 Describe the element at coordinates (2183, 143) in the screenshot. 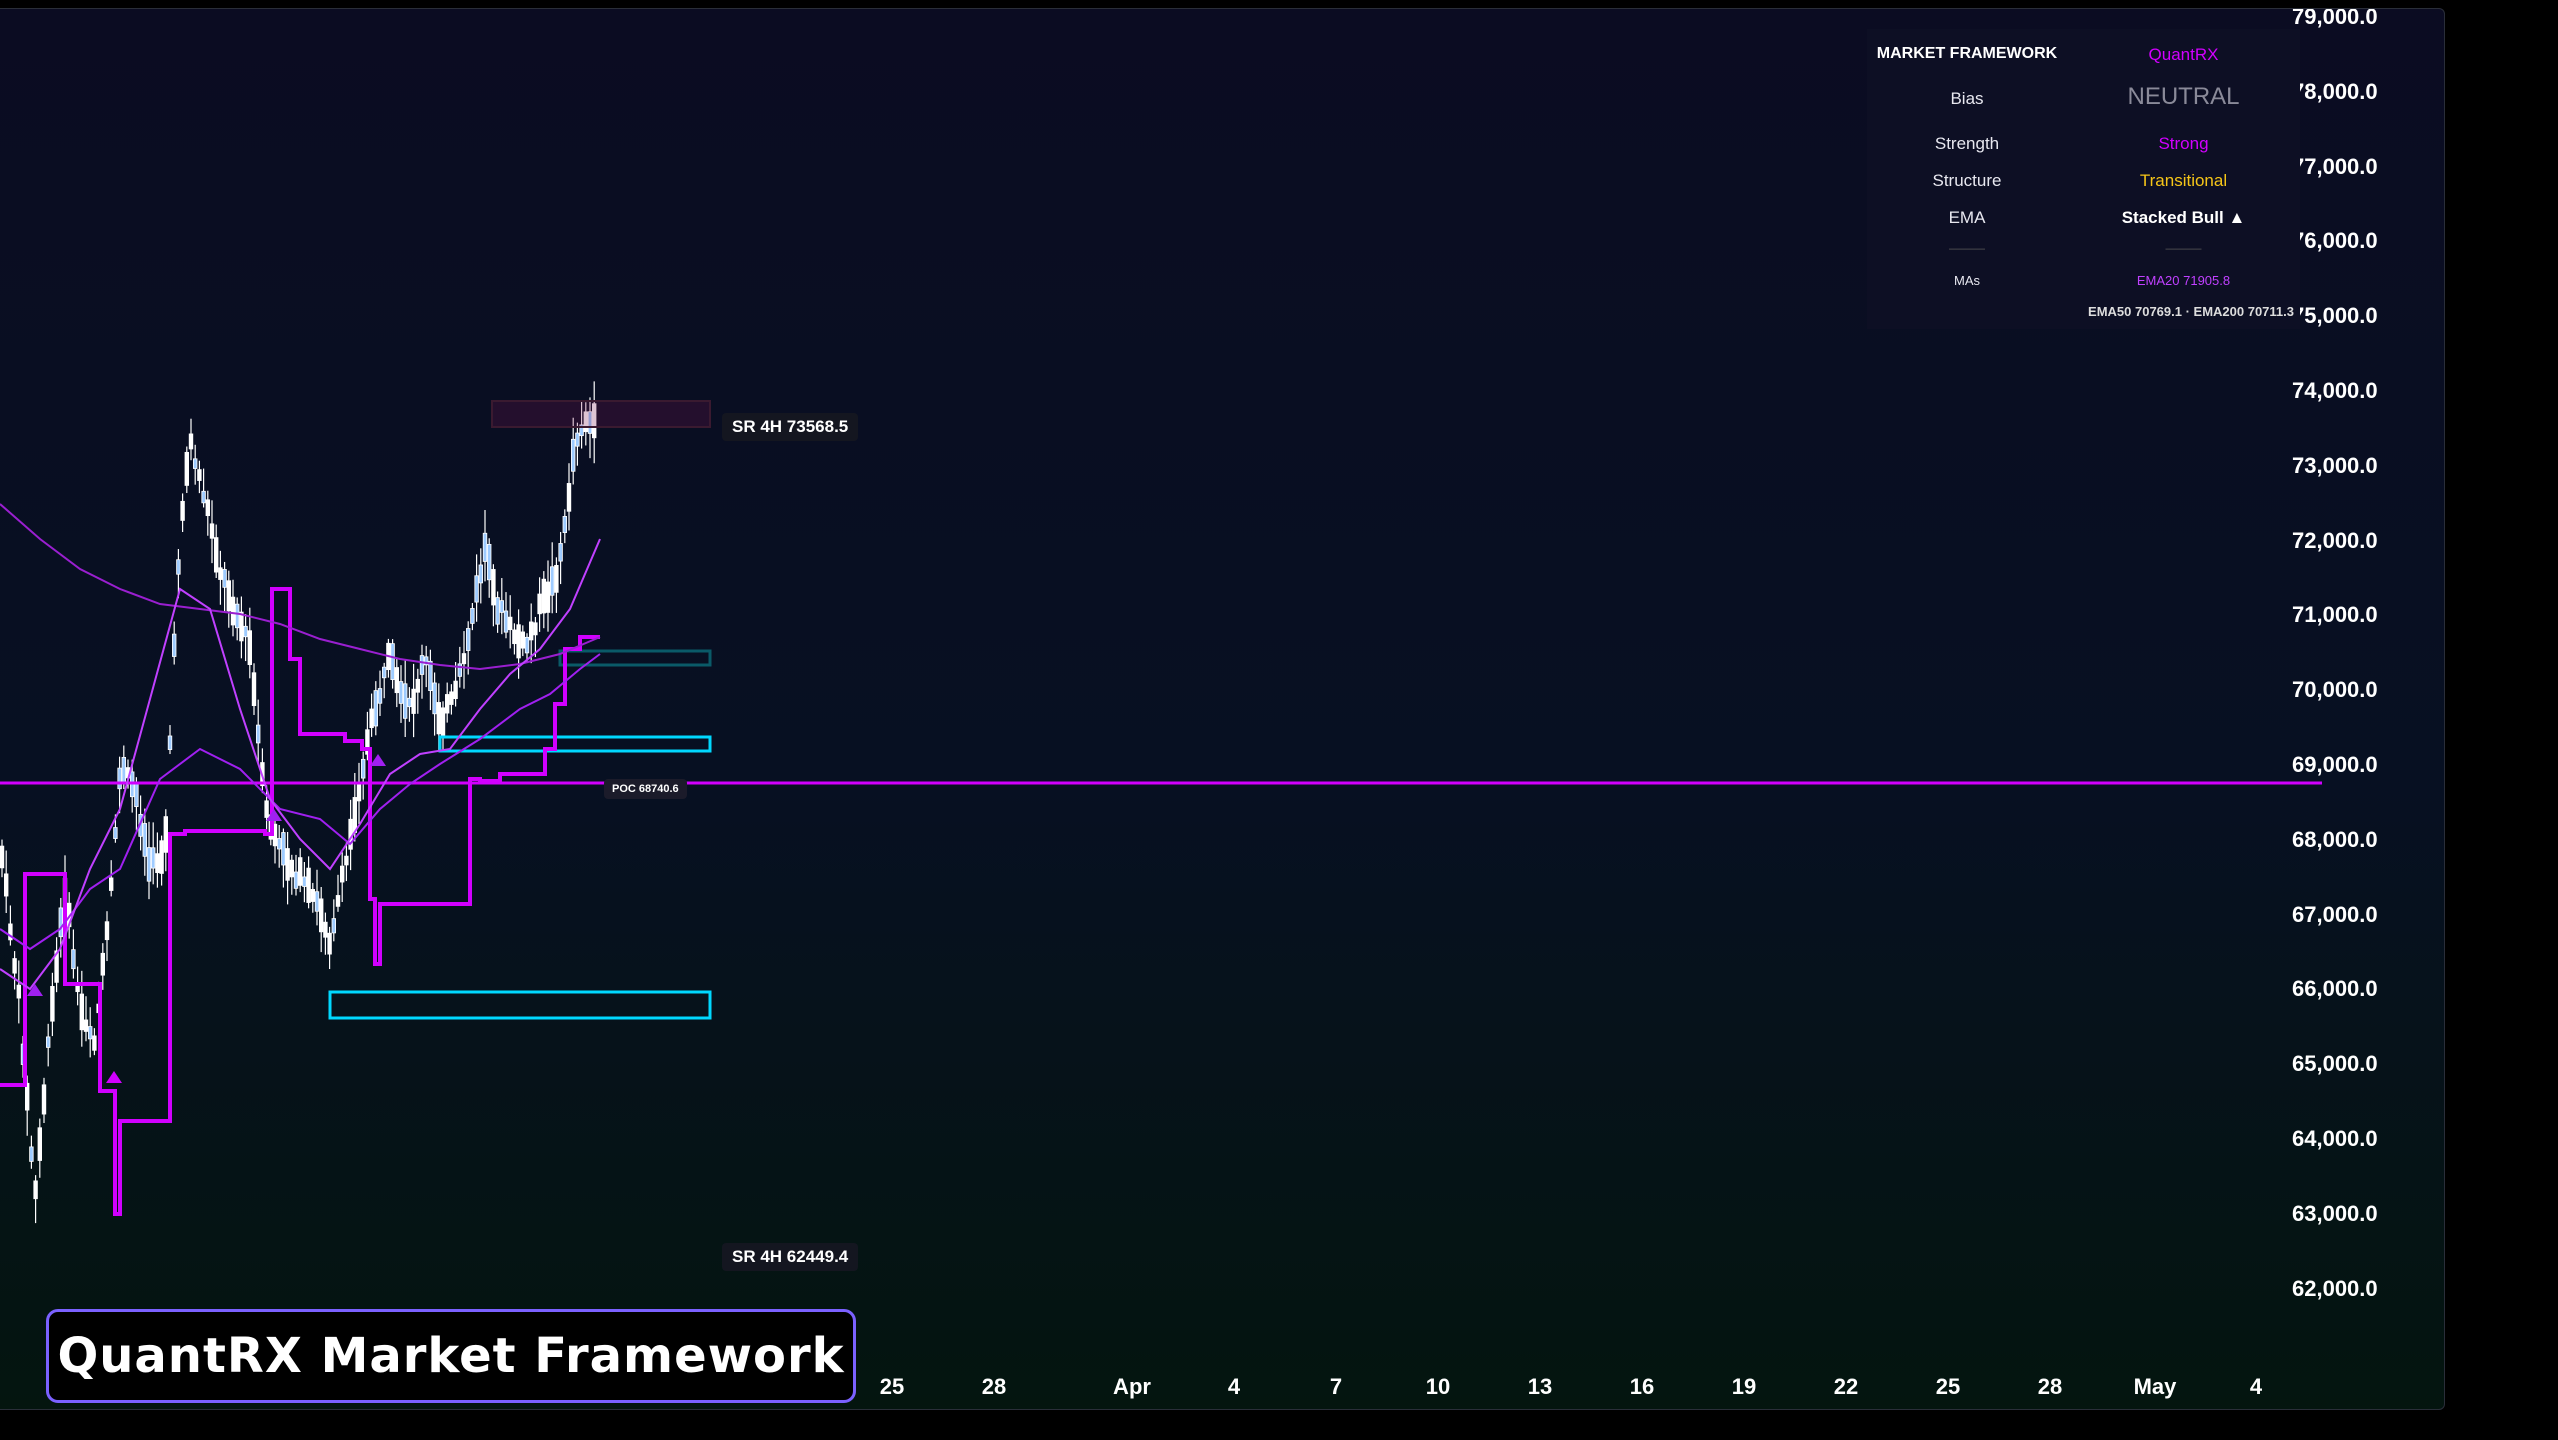

I see `strength-value: Strong` at that location.